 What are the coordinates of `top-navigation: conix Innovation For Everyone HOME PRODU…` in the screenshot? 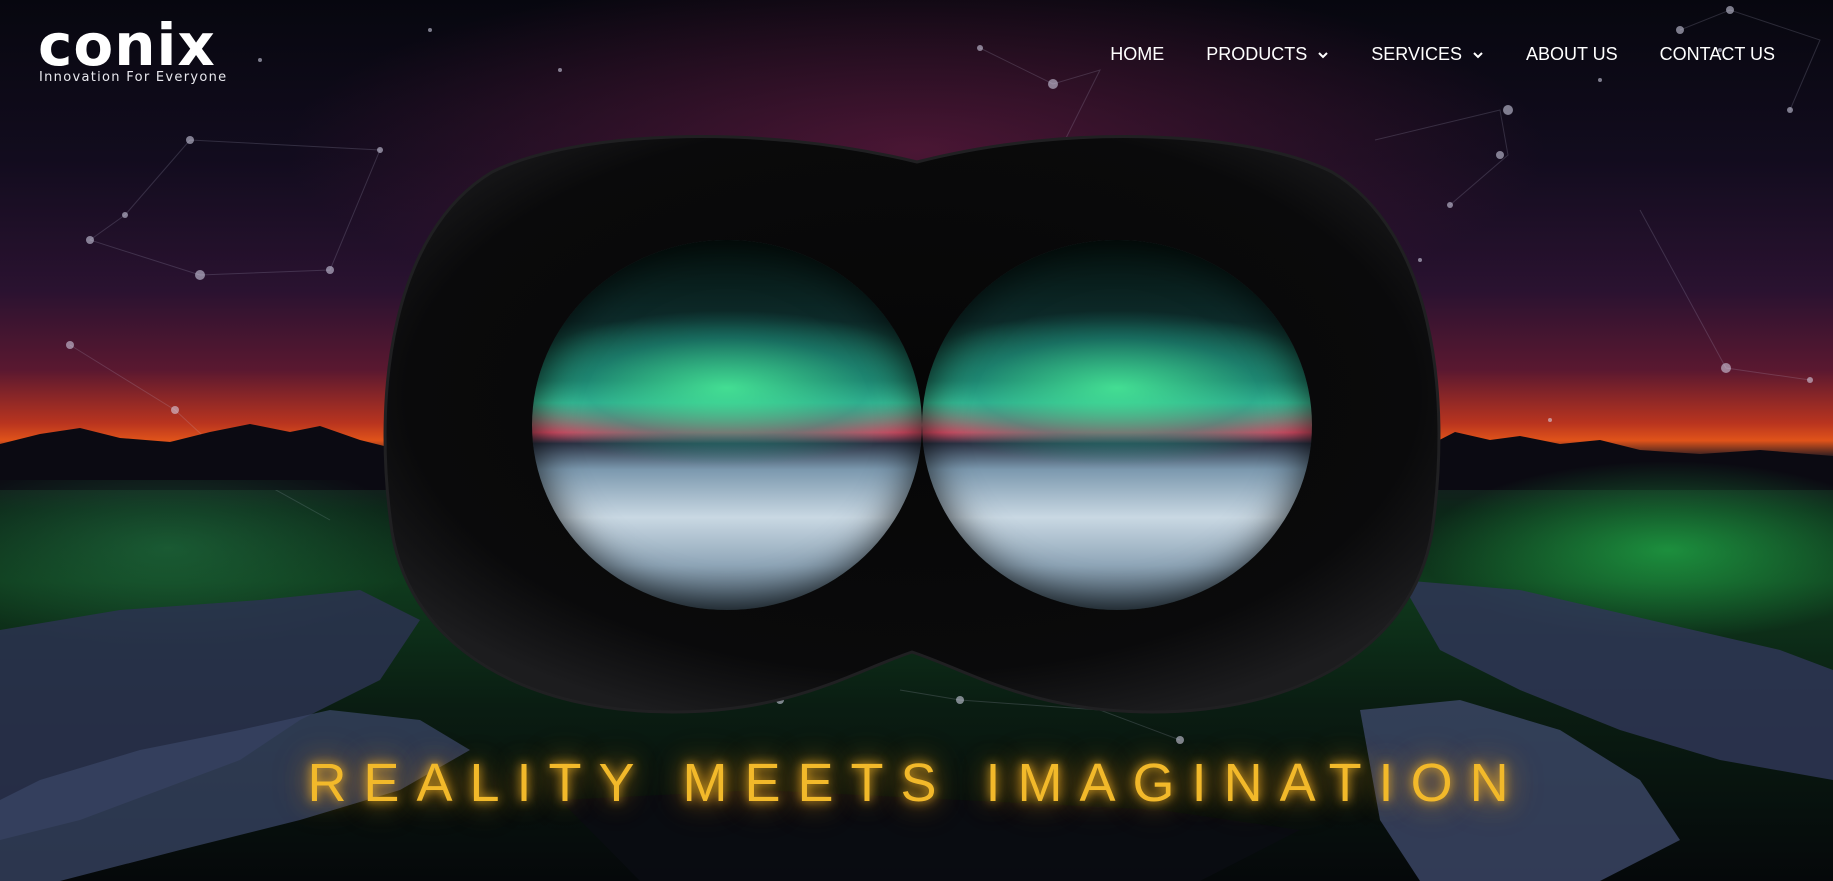 It's located at (916, 55).